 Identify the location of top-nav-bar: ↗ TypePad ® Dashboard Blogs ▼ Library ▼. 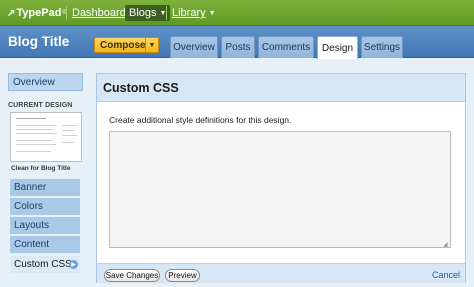
(237, 13).